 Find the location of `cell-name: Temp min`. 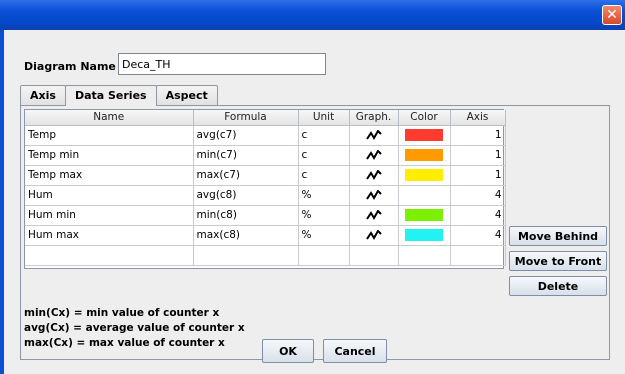

cell-name: Temp min is located at coordinates (109, 155).